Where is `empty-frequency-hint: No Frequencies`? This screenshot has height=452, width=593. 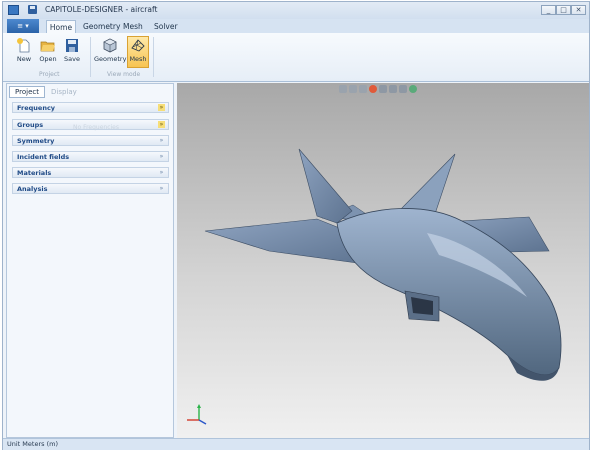 empty-frequency-hint: No Frequencies is located at coordinates (96, 127).